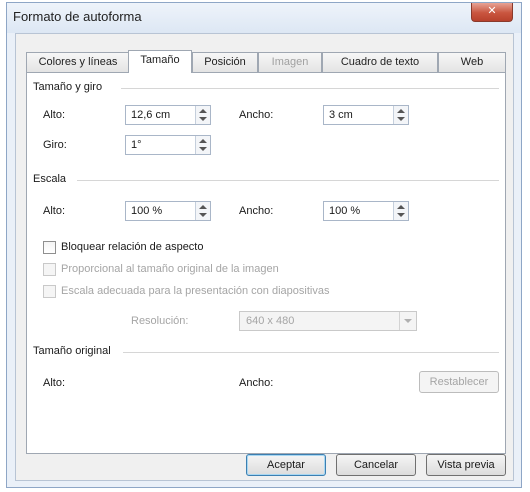 The width and height of the screenshot is (530, 492). Describe the element at coordinates (77, 16) in the screenshot. I see `window-title: Formato de autoforma` at that location.